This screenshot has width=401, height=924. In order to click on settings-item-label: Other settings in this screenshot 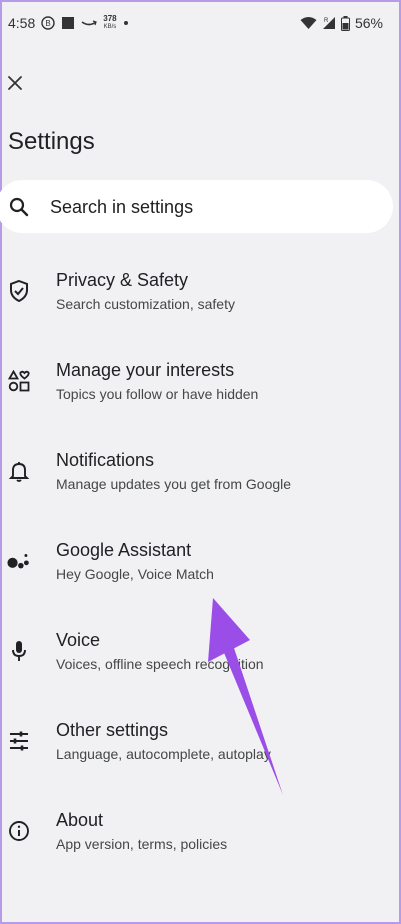, I will do `click(112, 730)`.